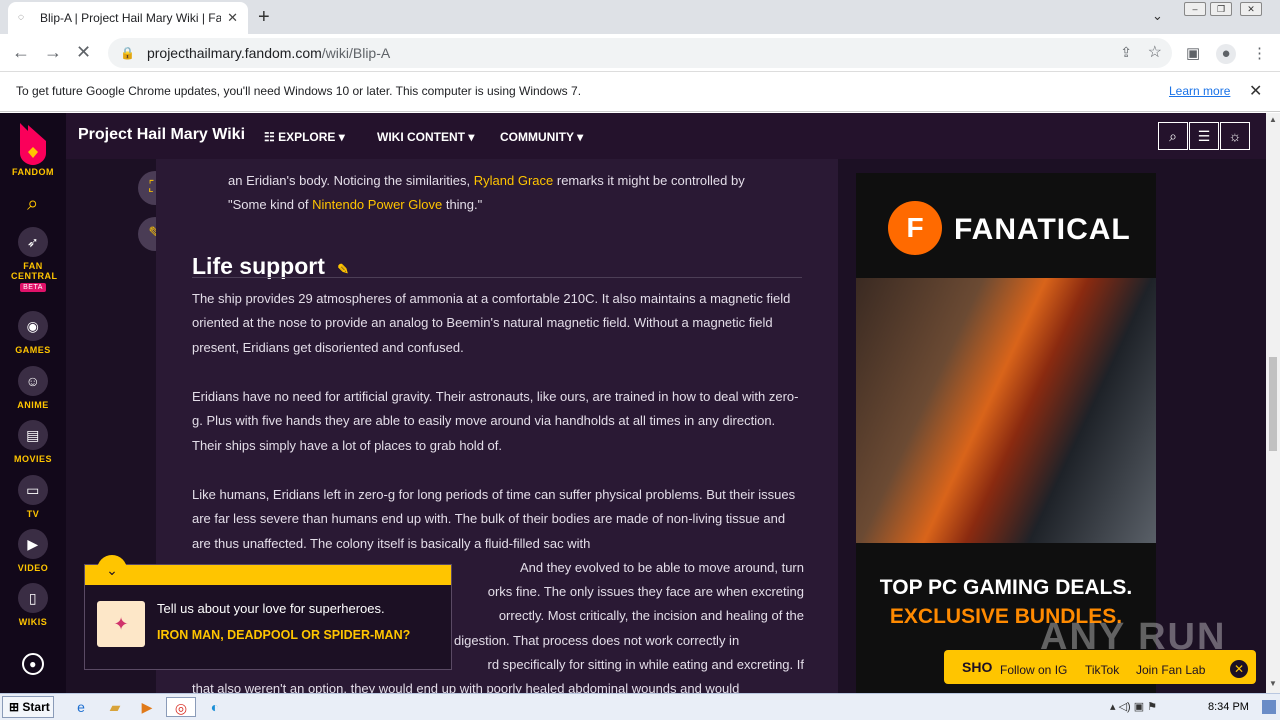  I want to click on start-button: ⊞ Start, so click(28, 707).